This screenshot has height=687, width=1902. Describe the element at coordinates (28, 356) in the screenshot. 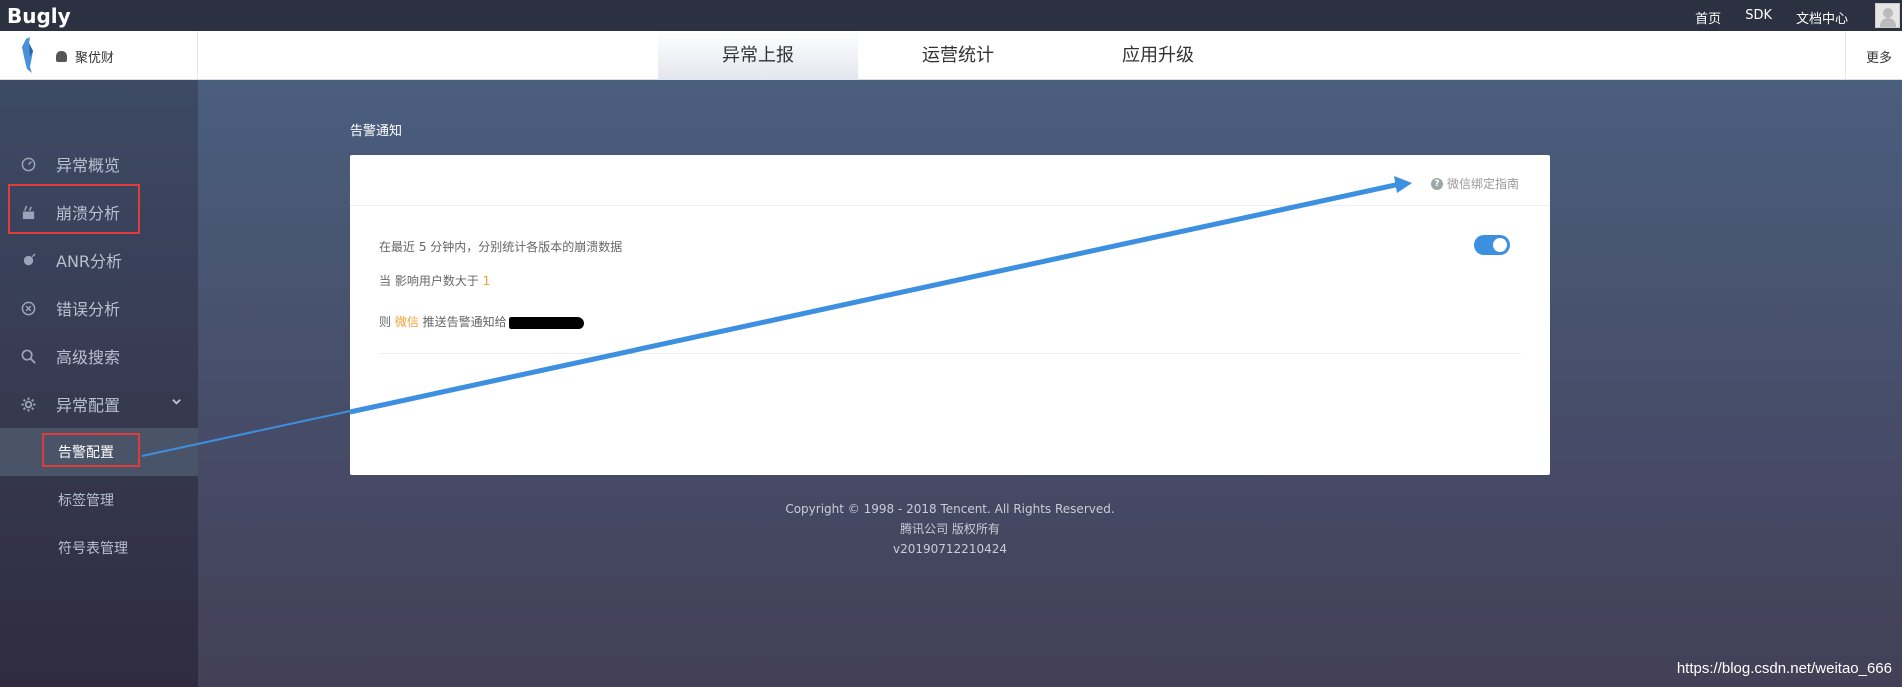

I see `search-icon` at that location.